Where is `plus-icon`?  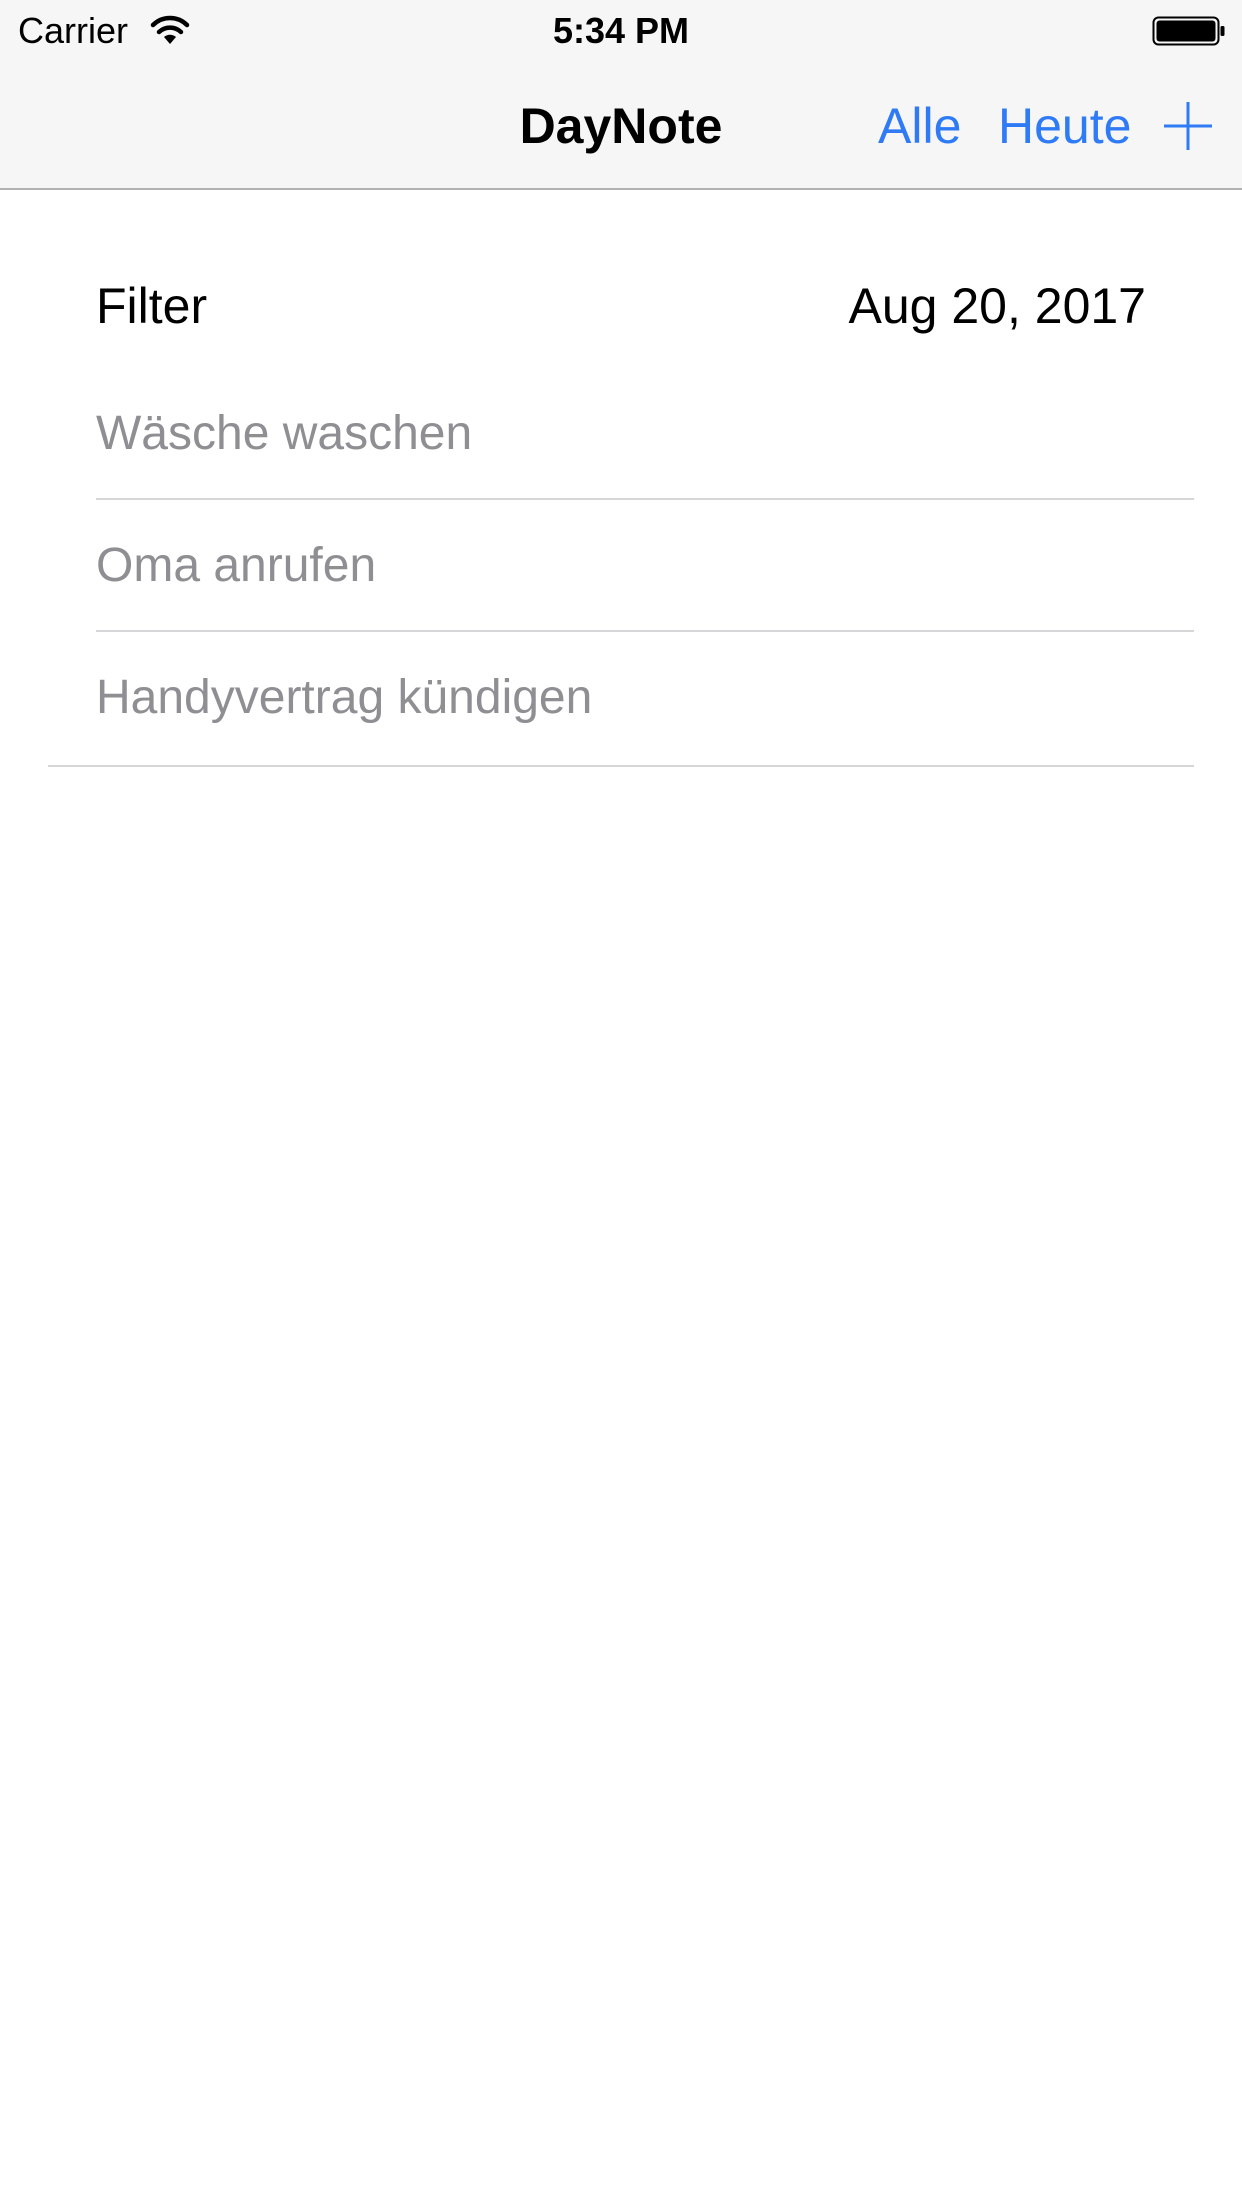
plus-icon is located at coordinates (1188, 126).